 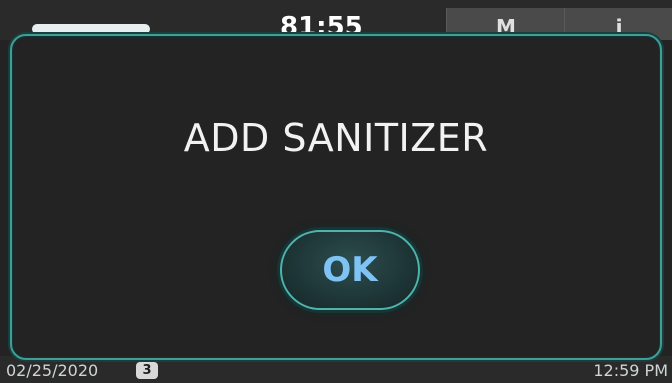 I want to click on footer-date: 02/25/2020, so click(x=52, y=370).